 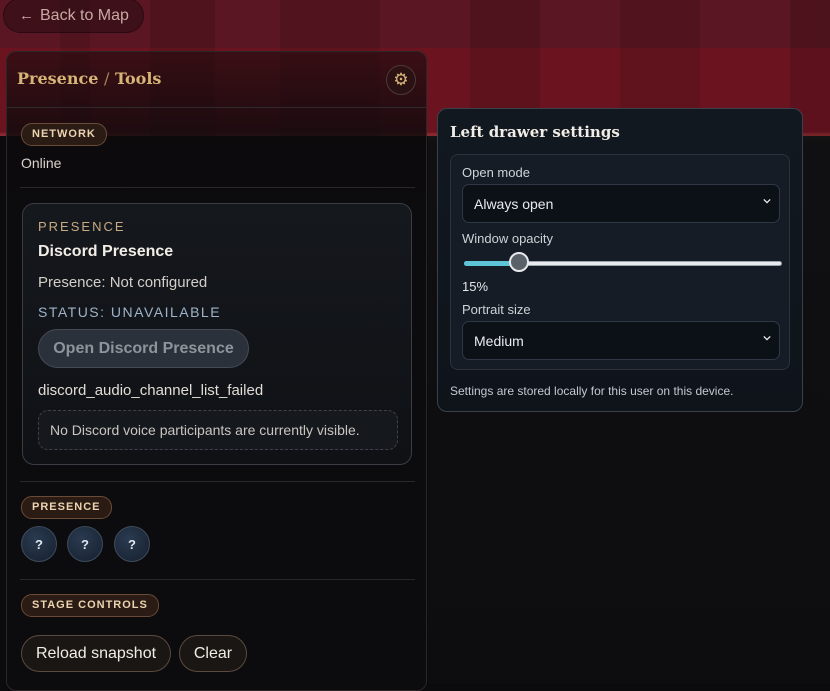 I want to click on window-opacity-slider-thumb, so click(x=518, y=262).